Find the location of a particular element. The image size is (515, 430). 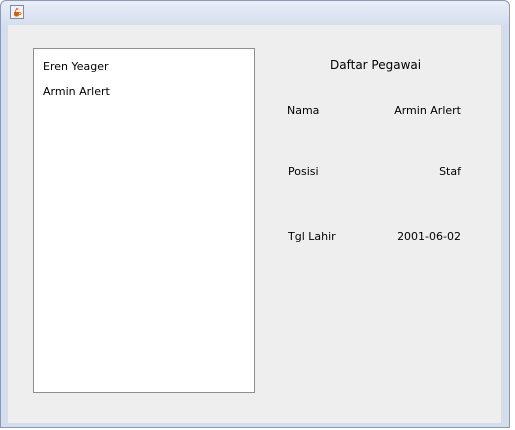

field-label-posisi: Posisi is located at coordinates (303, 171).